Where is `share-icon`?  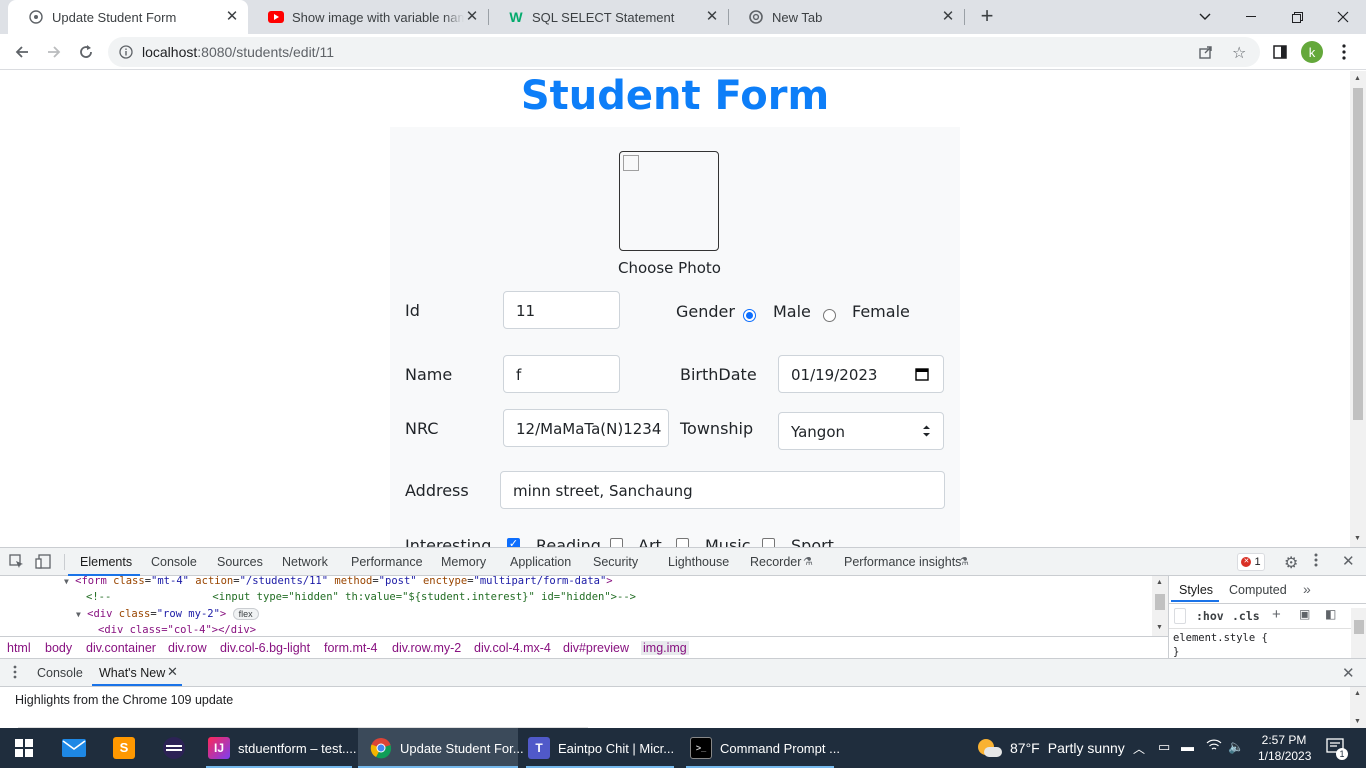 share-icon is located at coordinates (1206, 54).